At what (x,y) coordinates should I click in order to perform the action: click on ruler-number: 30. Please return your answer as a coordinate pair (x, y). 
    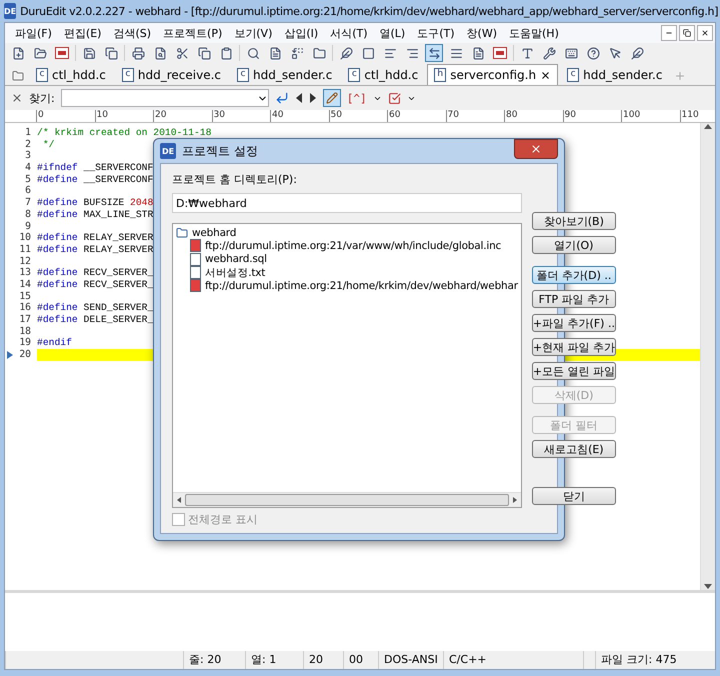
    Looking at the image, I should click on (241, 116).